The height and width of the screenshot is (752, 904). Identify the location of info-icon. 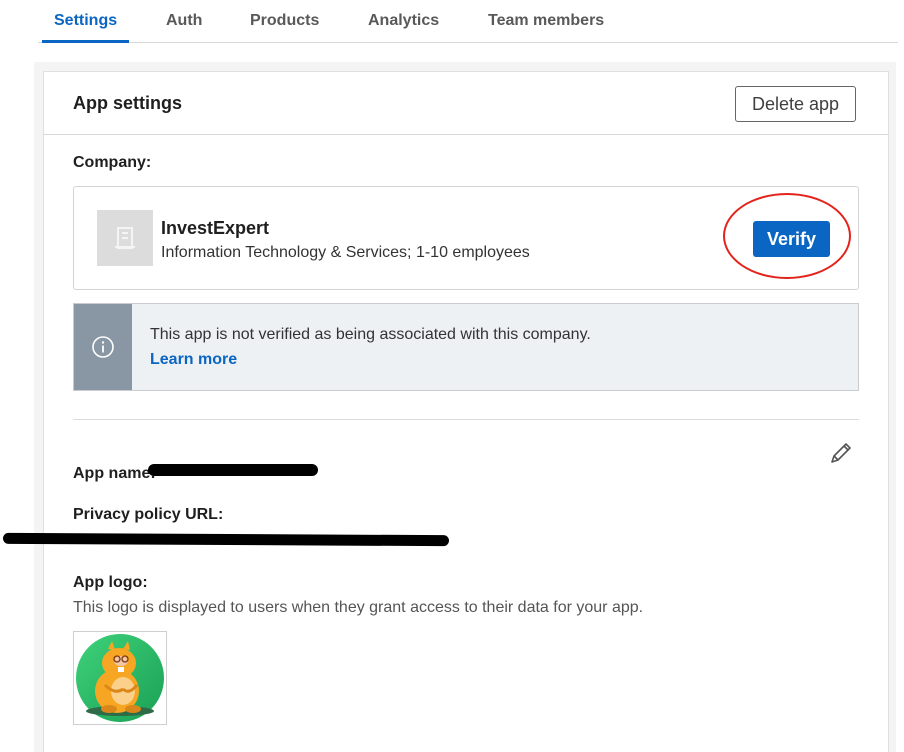
(103, 347).